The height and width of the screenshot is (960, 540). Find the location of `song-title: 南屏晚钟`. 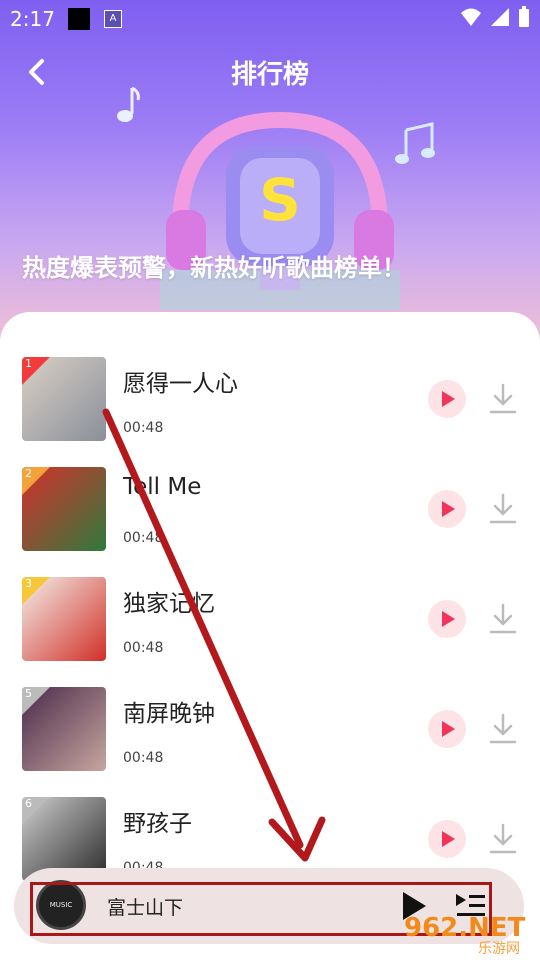

song-title: 南屏晚钟 is located at coordinates (169, 711).